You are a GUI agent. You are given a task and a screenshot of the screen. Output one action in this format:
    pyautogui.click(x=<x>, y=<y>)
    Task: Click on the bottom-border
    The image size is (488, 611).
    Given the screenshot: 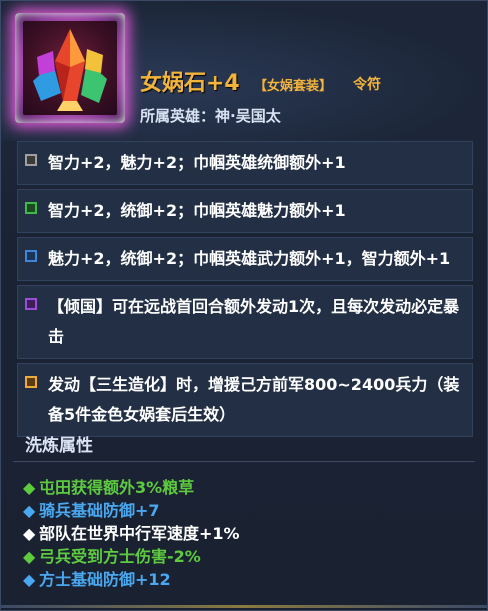 What is the action you would take?
    pyautogui.click(x=244, y=606)
    